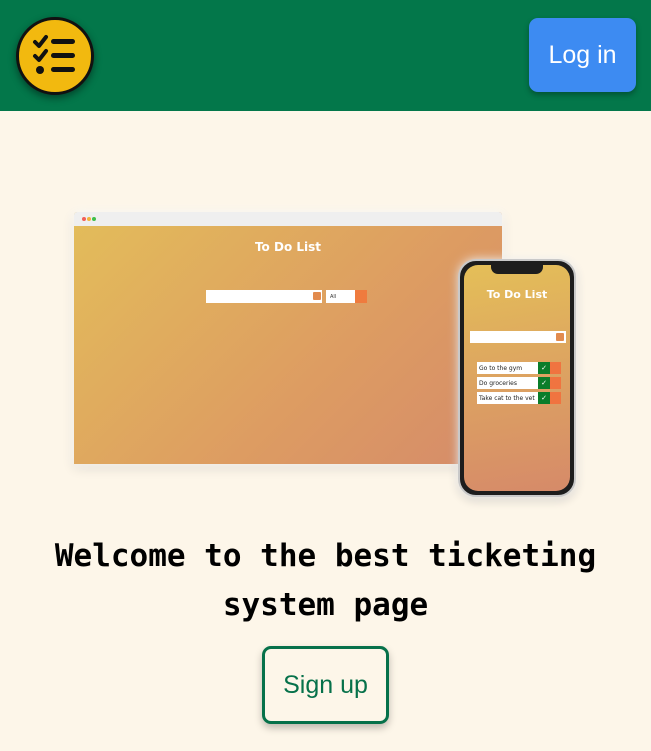 The height and width of the screenshot is (751, 651). What do you see at coordinates (582, 55) in the screenshot?
I see `login-button: Log in` at bounding box center [582, 55].